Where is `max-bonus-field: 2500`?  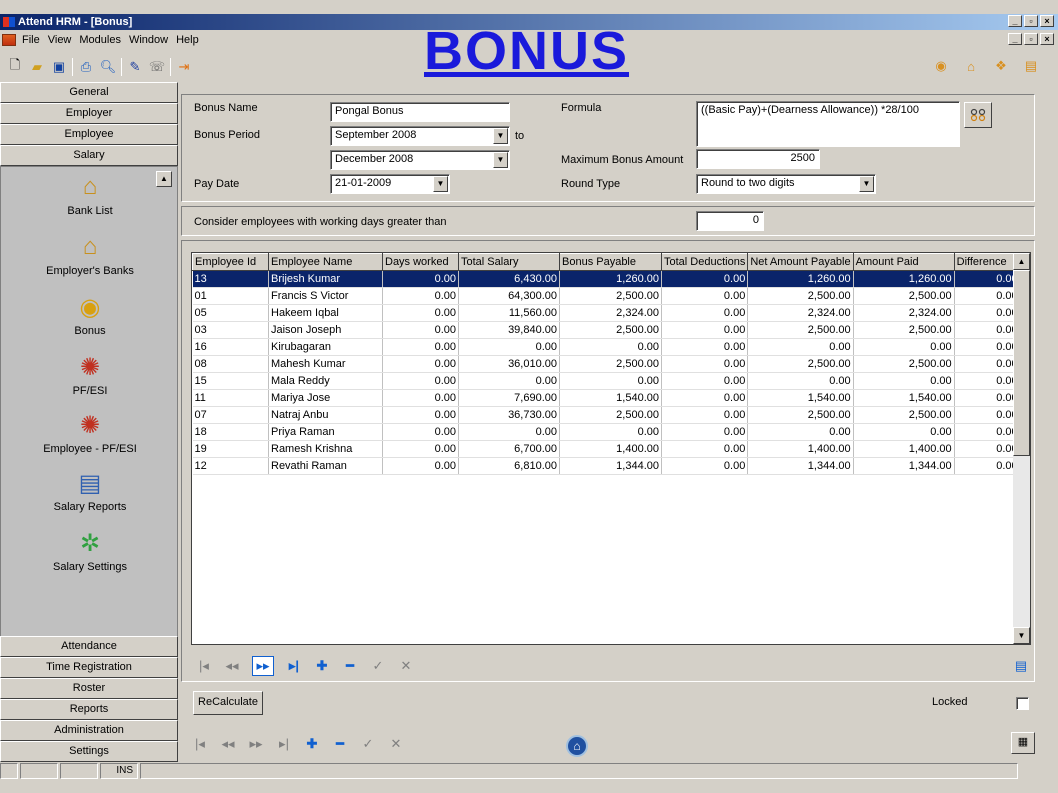
max-bonus-field: 2500 is located at coordinates (758, 159).